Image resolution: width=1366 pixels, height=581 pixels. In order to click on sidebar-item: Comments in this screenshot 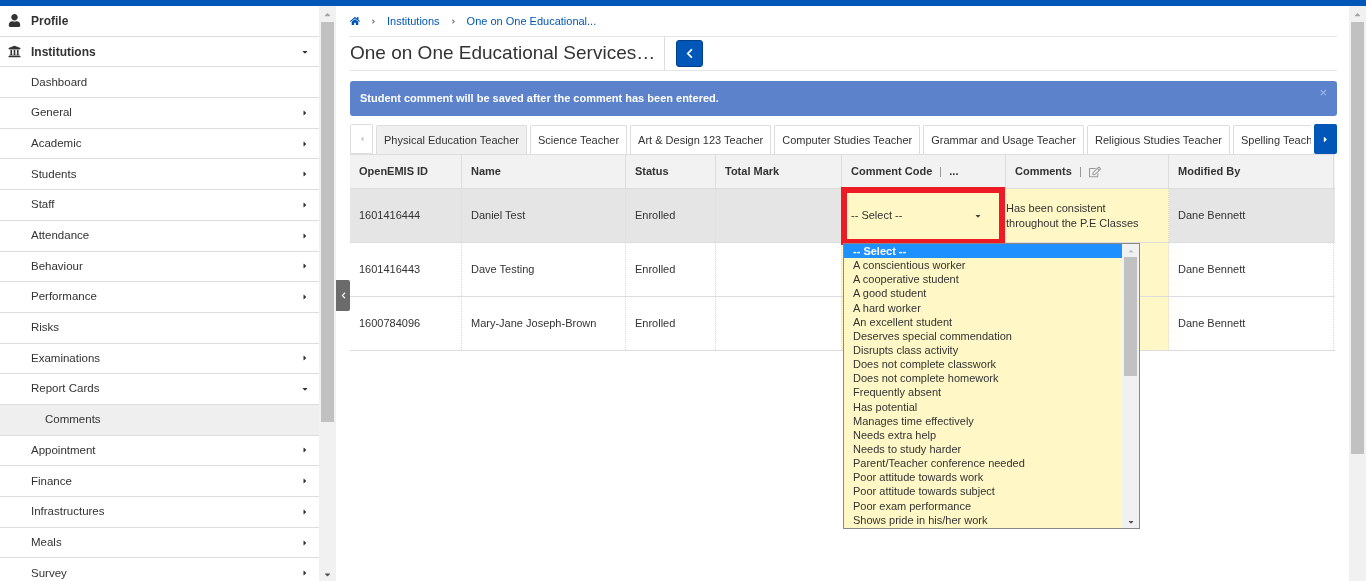, I will do `click(159, 420)`.